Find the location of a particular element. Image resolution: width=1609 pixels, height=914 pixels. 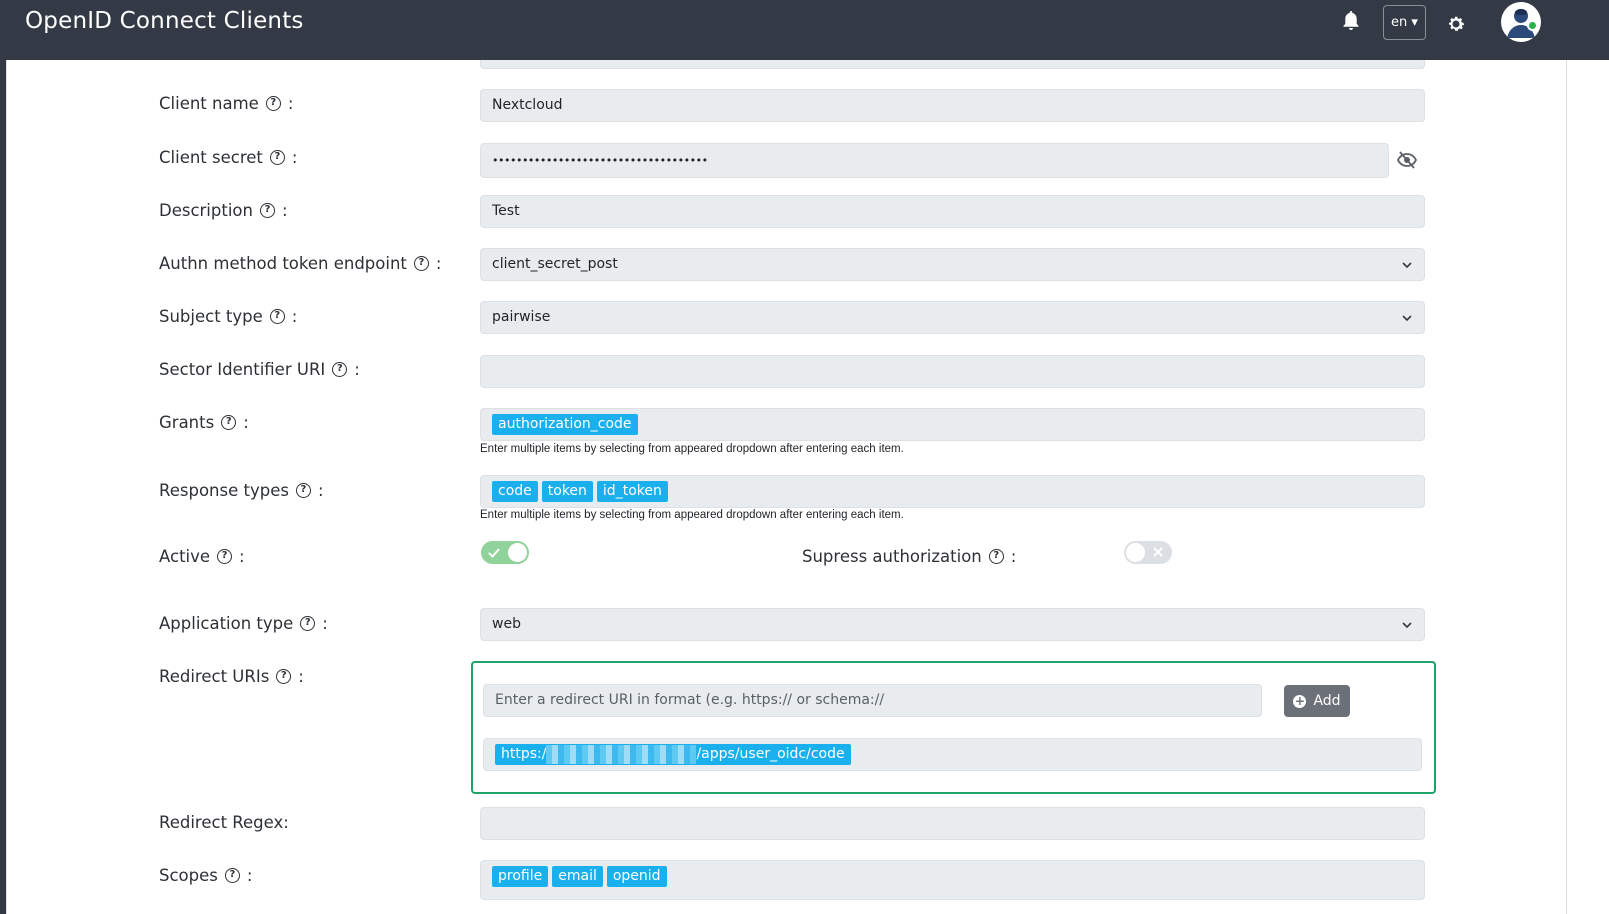

supress-authorization-label: Supress authorization?: is located at coordinates (909, 556).